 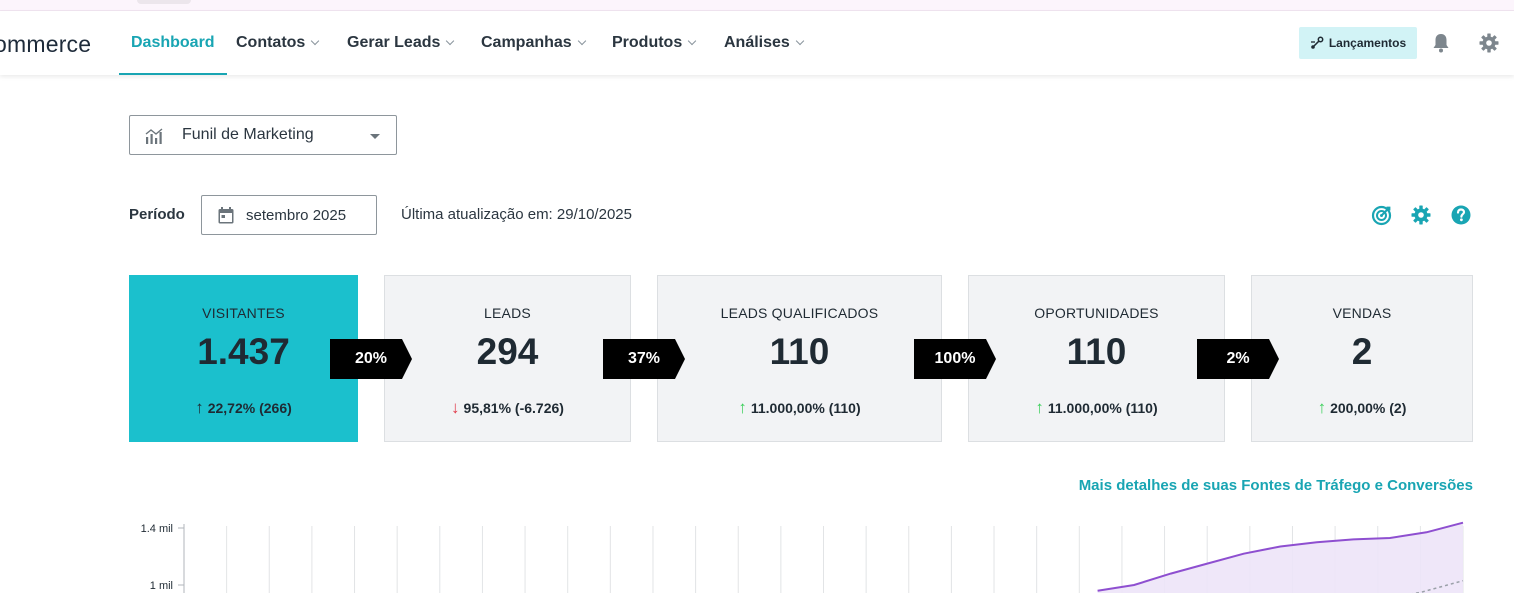 I want to click on conversion-rate-badge: 100%, so click(x=955, y=359).